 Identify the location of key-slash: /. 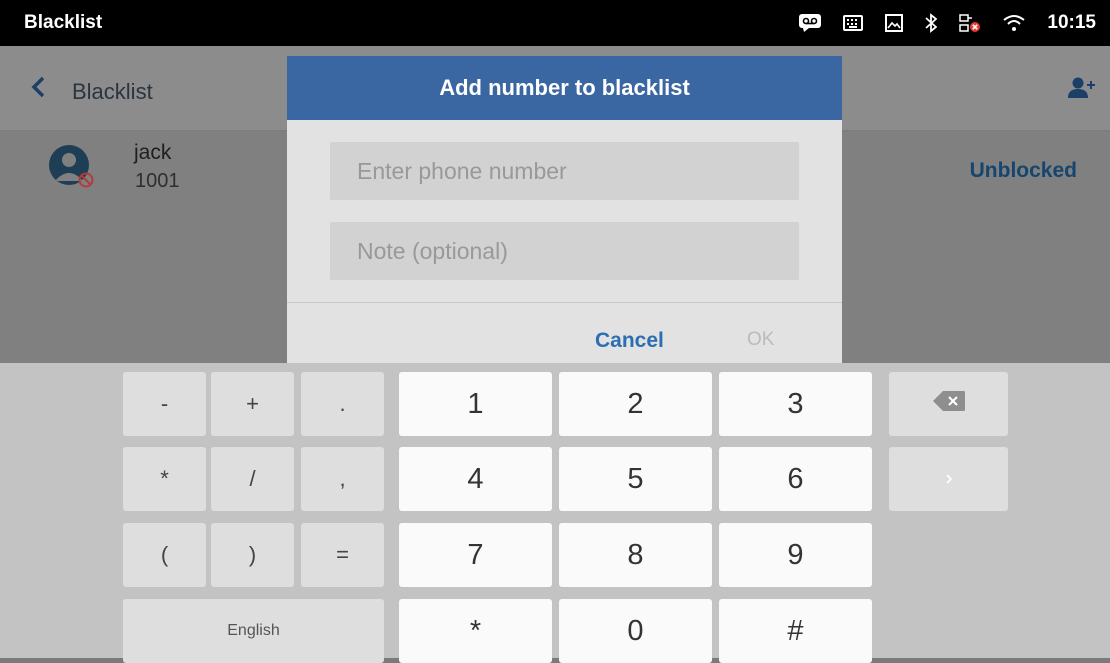
(252, 479).